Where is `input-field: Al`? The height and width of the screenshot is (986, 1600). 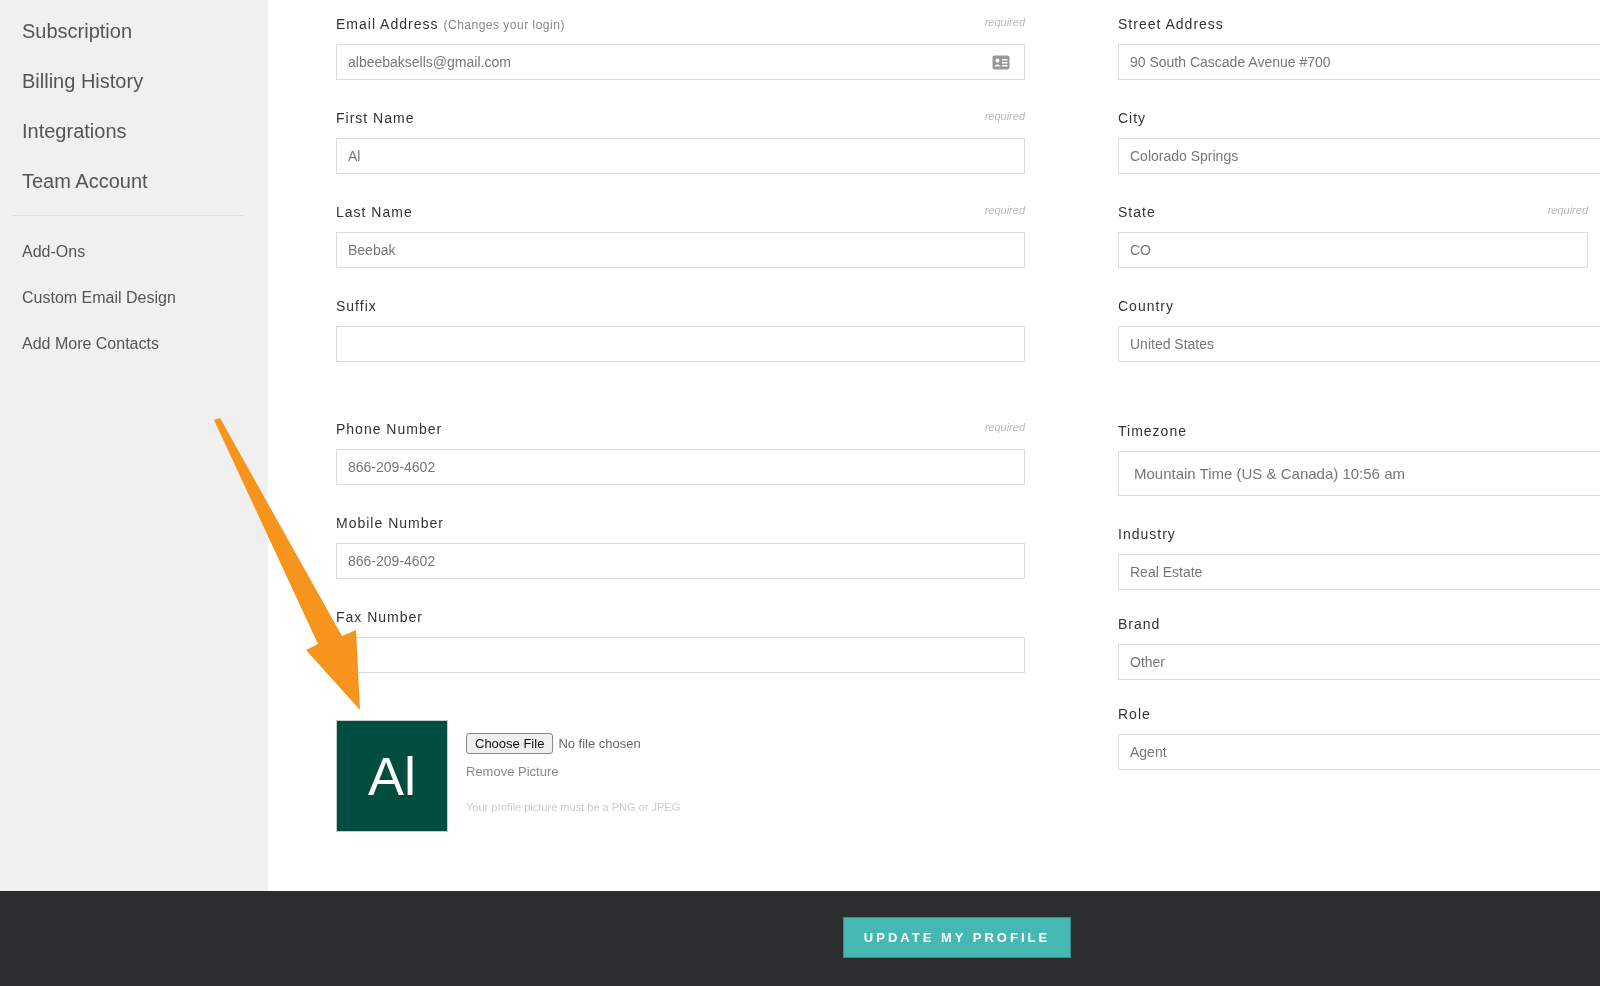 input-field: Al is located at coordinates (680, 156).